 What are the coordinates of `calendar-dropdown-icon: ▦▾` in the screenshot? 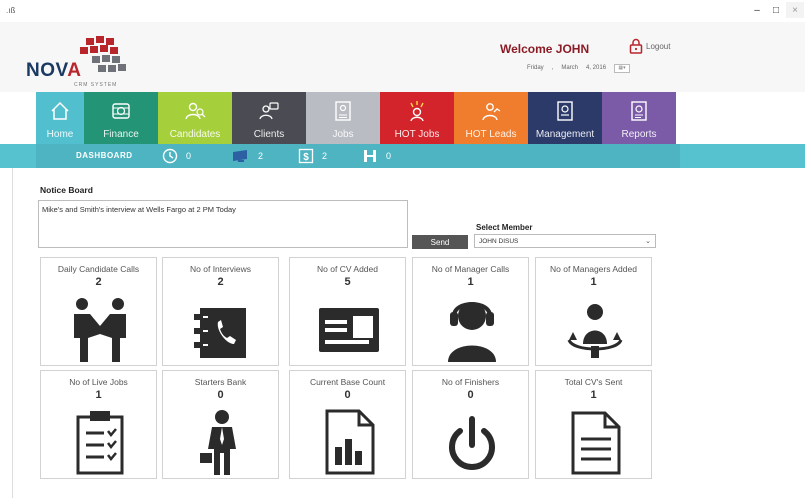 It's located at (622, 68).